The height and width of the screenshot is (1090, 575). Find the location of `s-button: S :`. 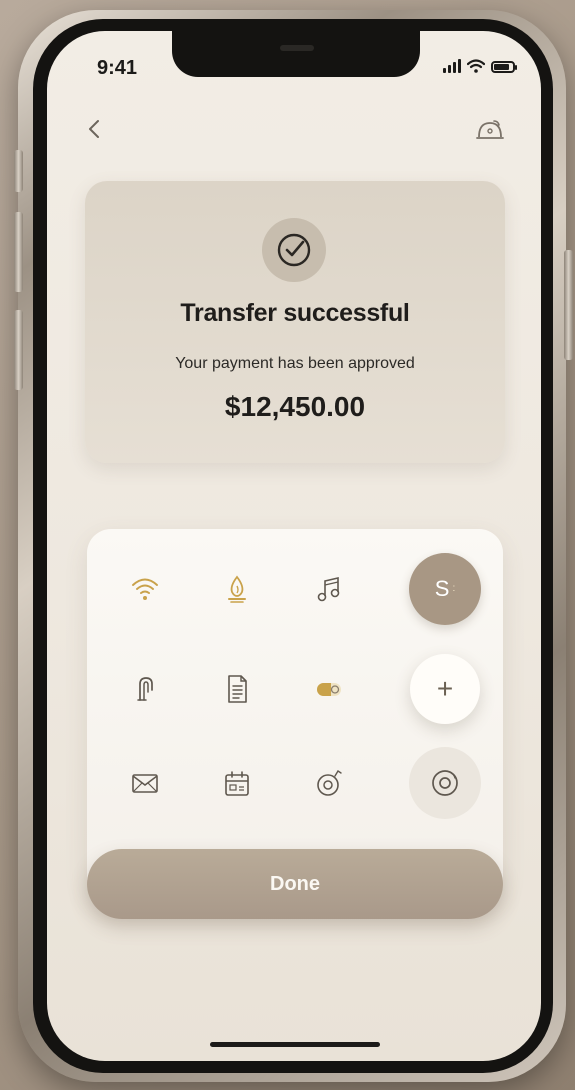

s-button: S : is located at coordinates (445, 589).